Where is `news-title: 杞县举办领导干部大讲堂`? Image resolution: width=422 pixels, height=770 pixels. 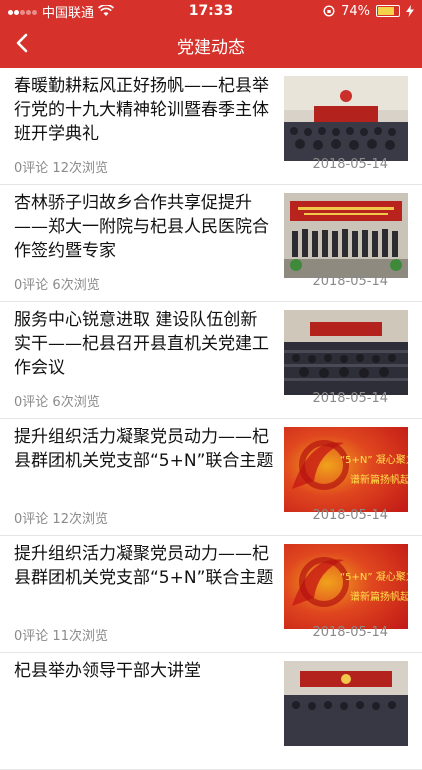
news-title: 杞县举办领导干部大讲堂 is located at coordinates (107, 671).